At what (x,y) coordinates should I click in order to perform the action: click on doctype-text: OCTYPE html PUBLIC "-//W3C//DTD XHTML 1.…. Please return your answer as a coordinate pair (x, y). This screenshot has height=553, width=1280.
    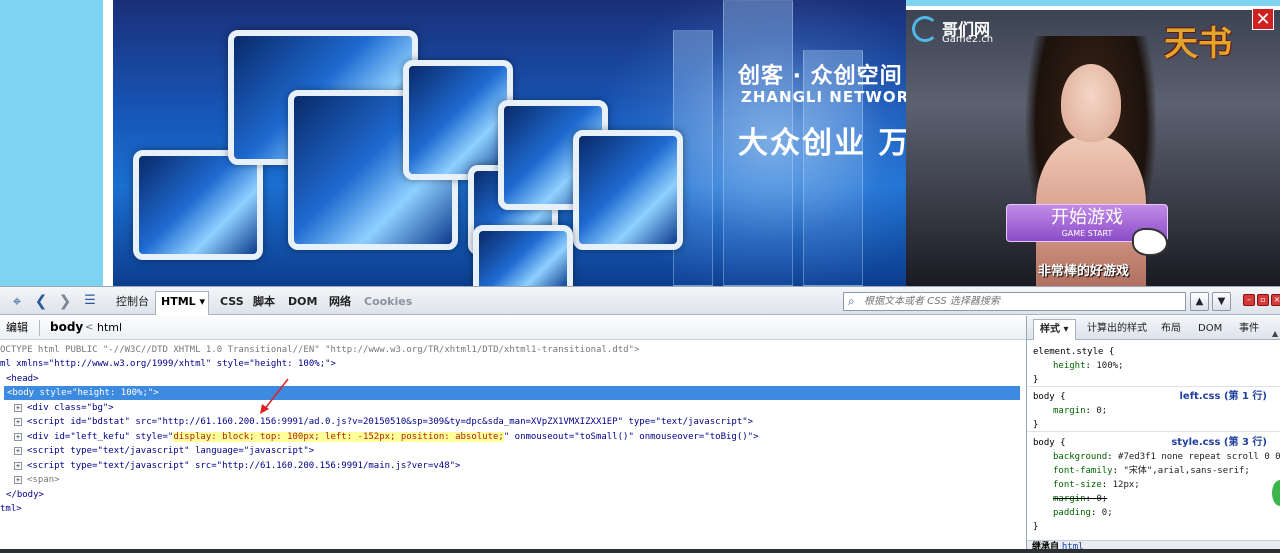
    Looking at the image, I should click on (320, 350).